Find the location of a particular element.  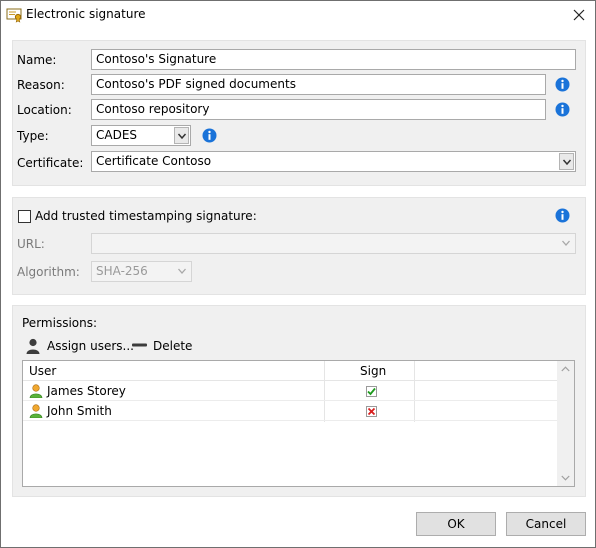

delete-button: Delete is located at coordinates (162, 346).